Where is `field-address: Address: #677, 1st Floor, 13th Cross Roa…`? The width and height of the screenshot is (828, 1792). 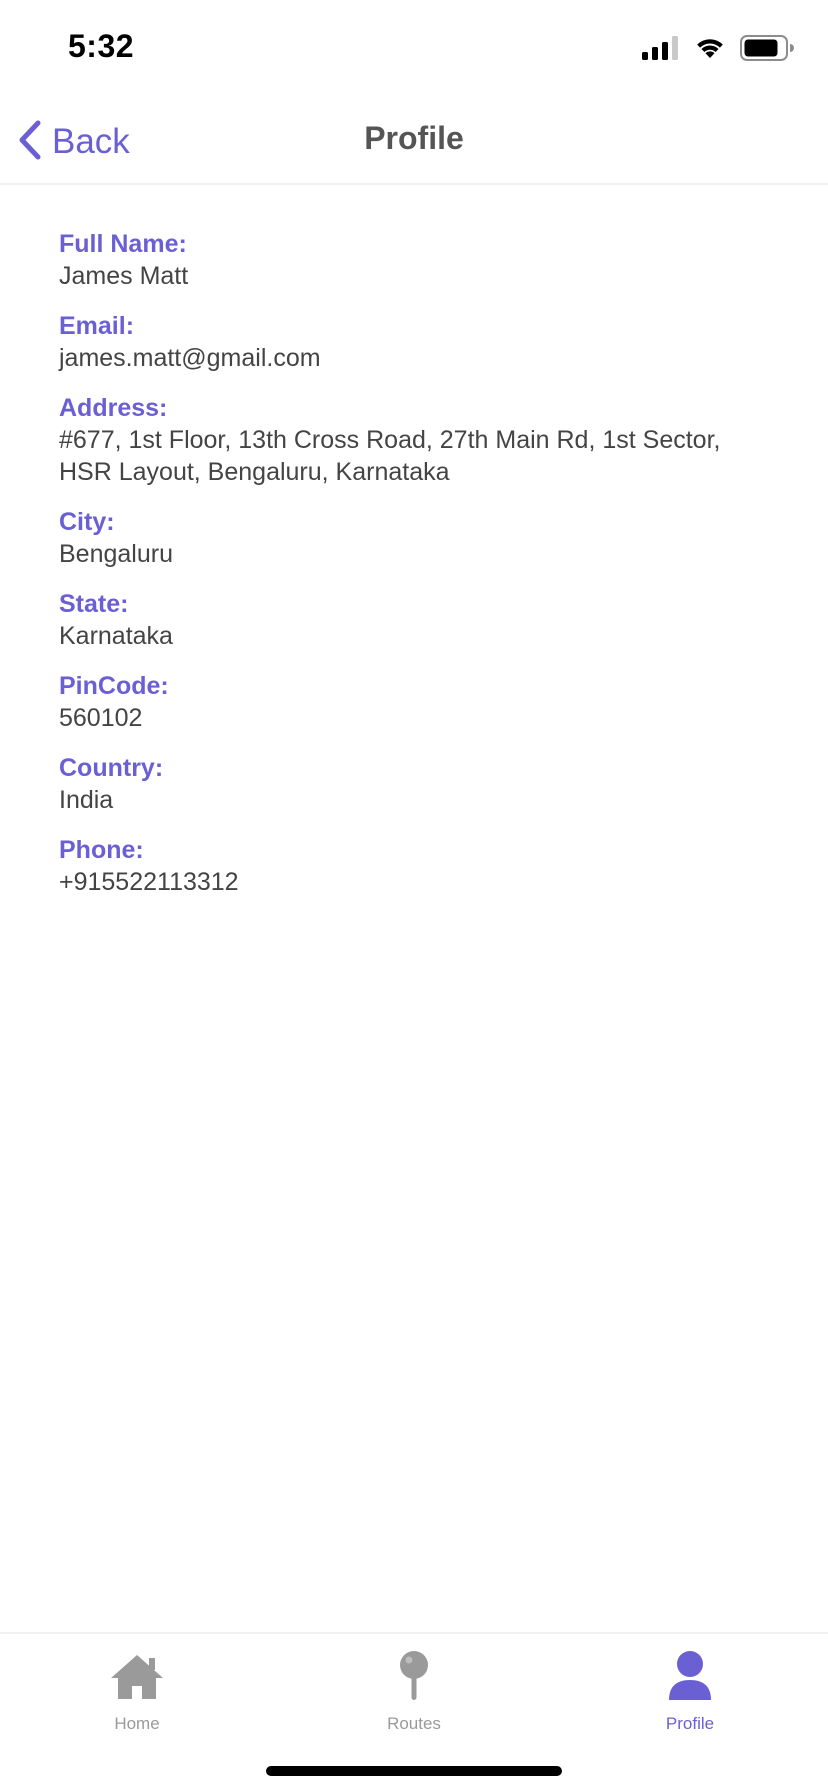 field-address: Address: #677, 1st Floor, 13th Cross Roa… is located at coordinates (419, 440).